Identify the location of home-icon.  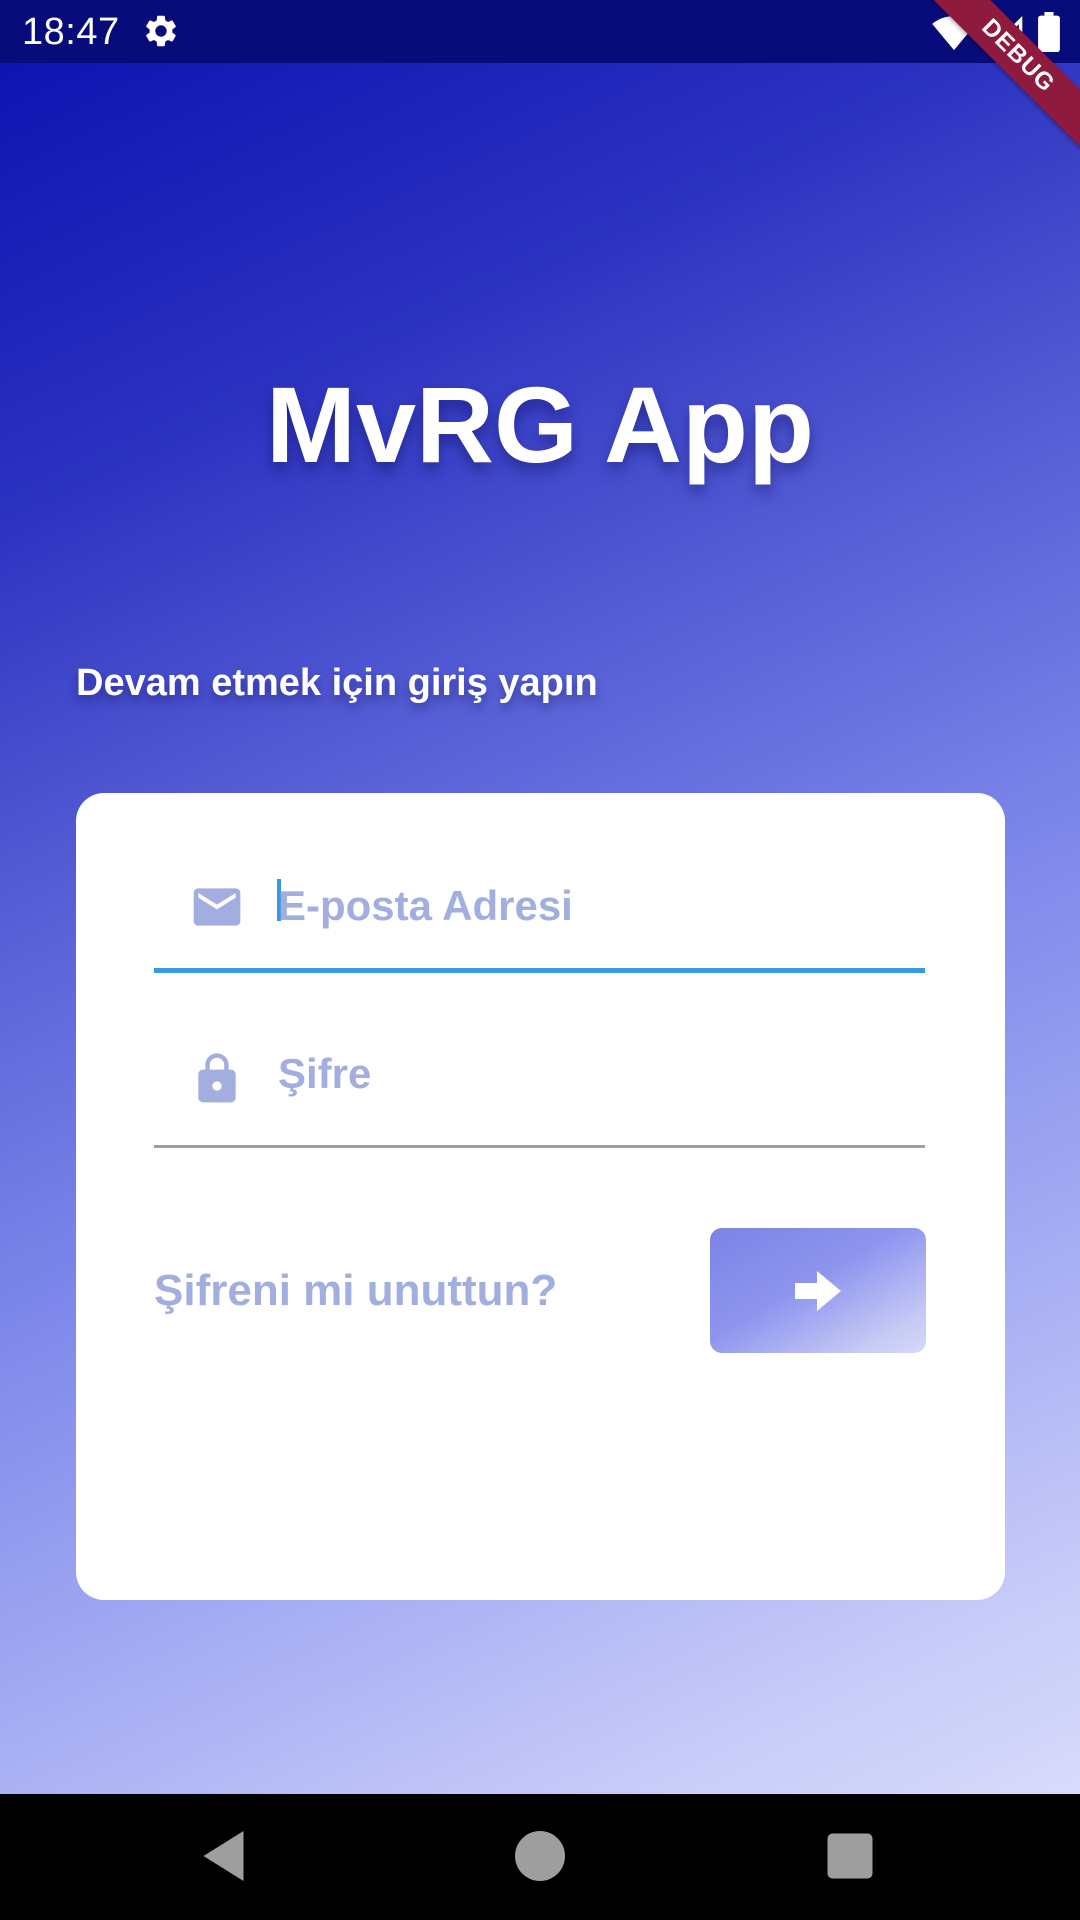
(540, 1856).